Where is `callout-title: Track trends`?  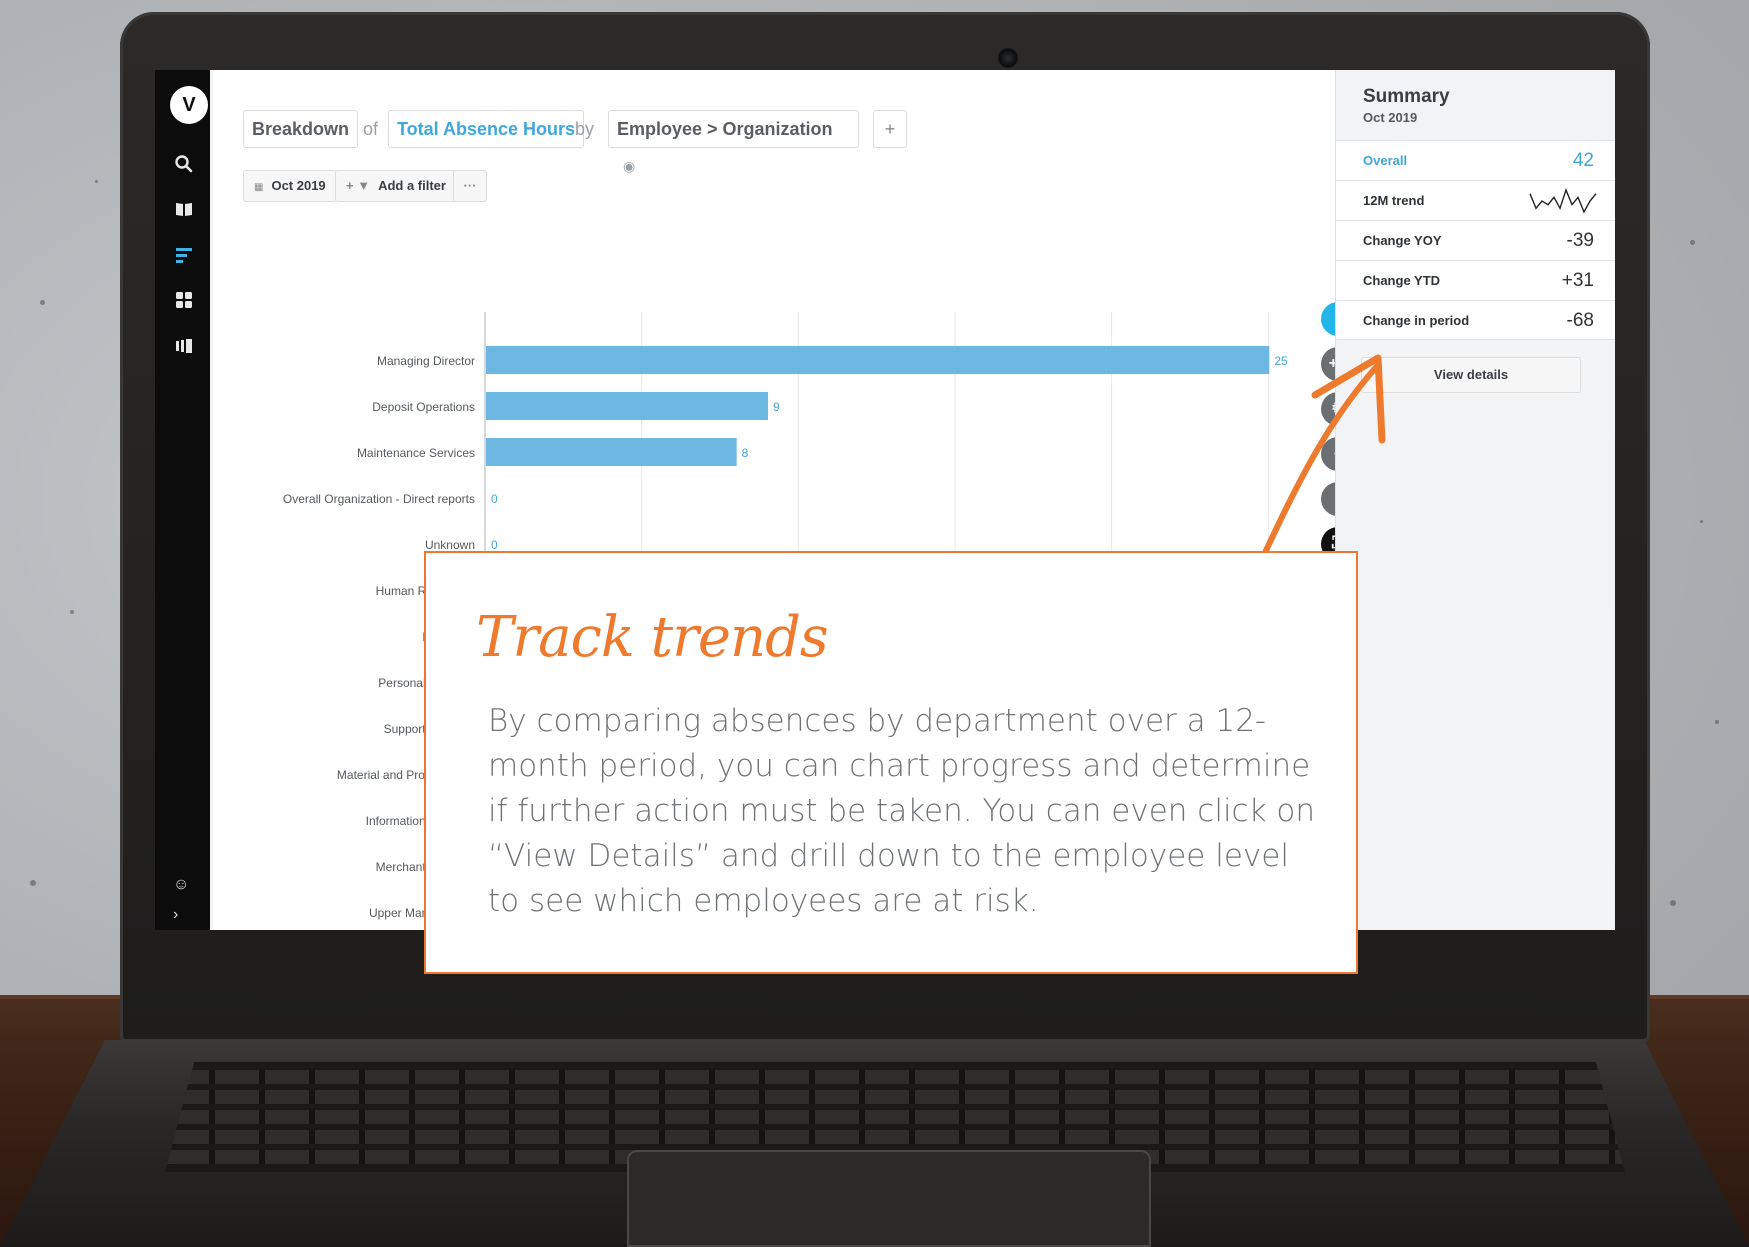 callout-title: Track trends is located at coordinates (652, 637).